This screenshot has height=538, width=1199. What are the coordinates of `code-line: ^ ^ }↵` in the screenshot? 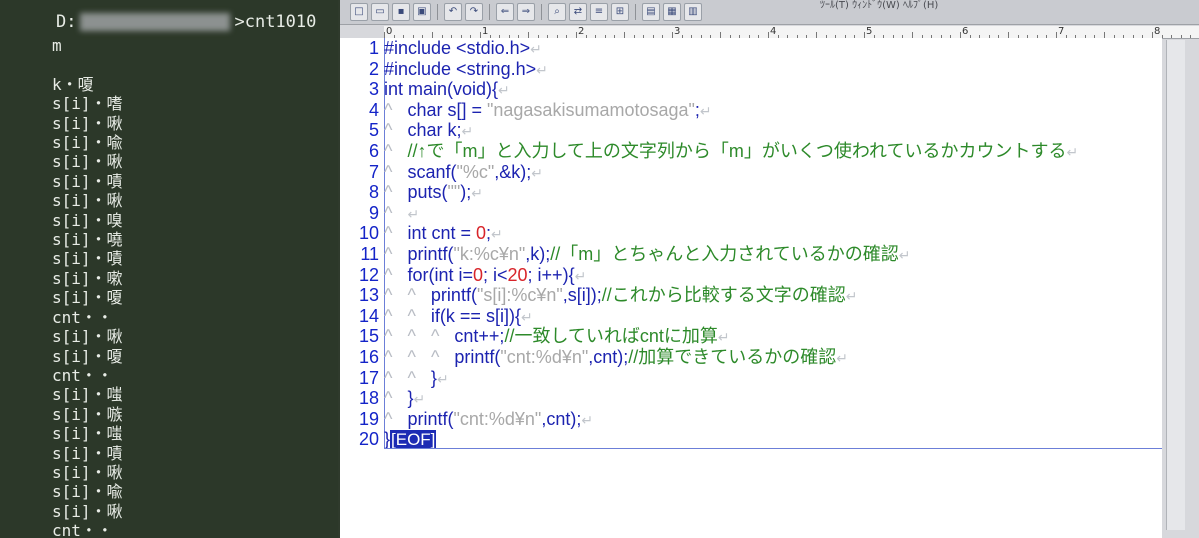 It's located at (416, 378).